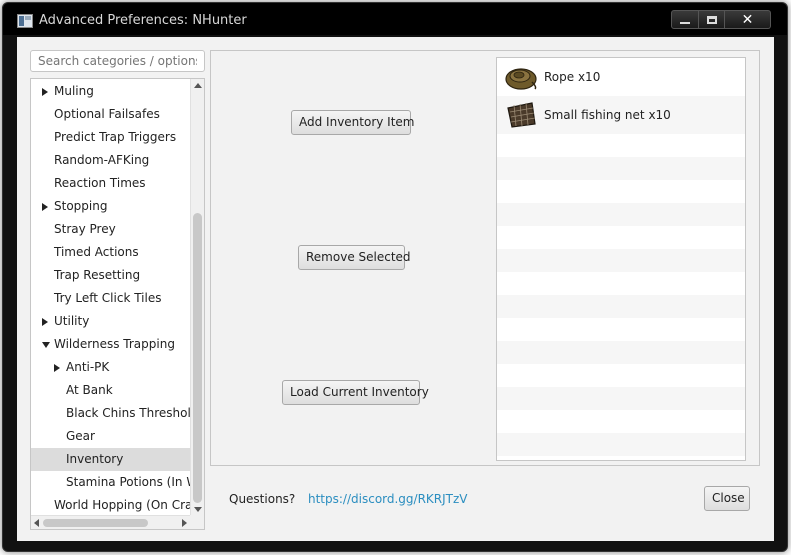  Describe the element at coordinates (115, 137) in the screenshot. I see `tree-item-label: Predict Trap Triggers` at that location.